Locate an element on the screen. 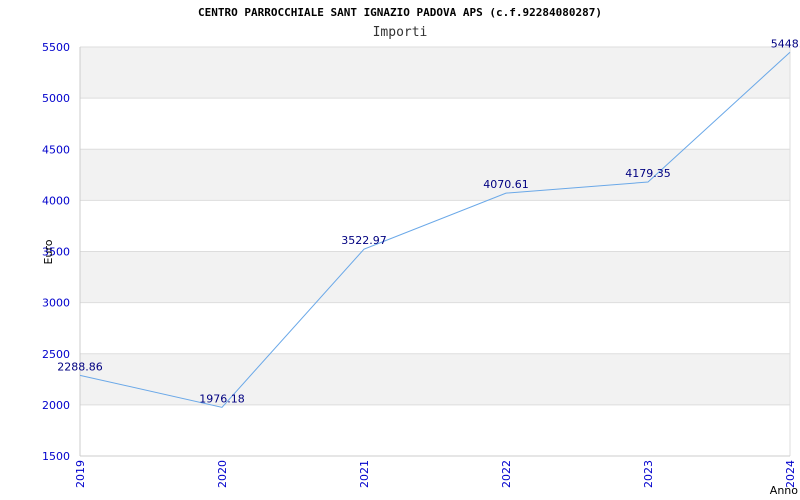  data-label: 5448.5 is located at coordinates (785, 43).